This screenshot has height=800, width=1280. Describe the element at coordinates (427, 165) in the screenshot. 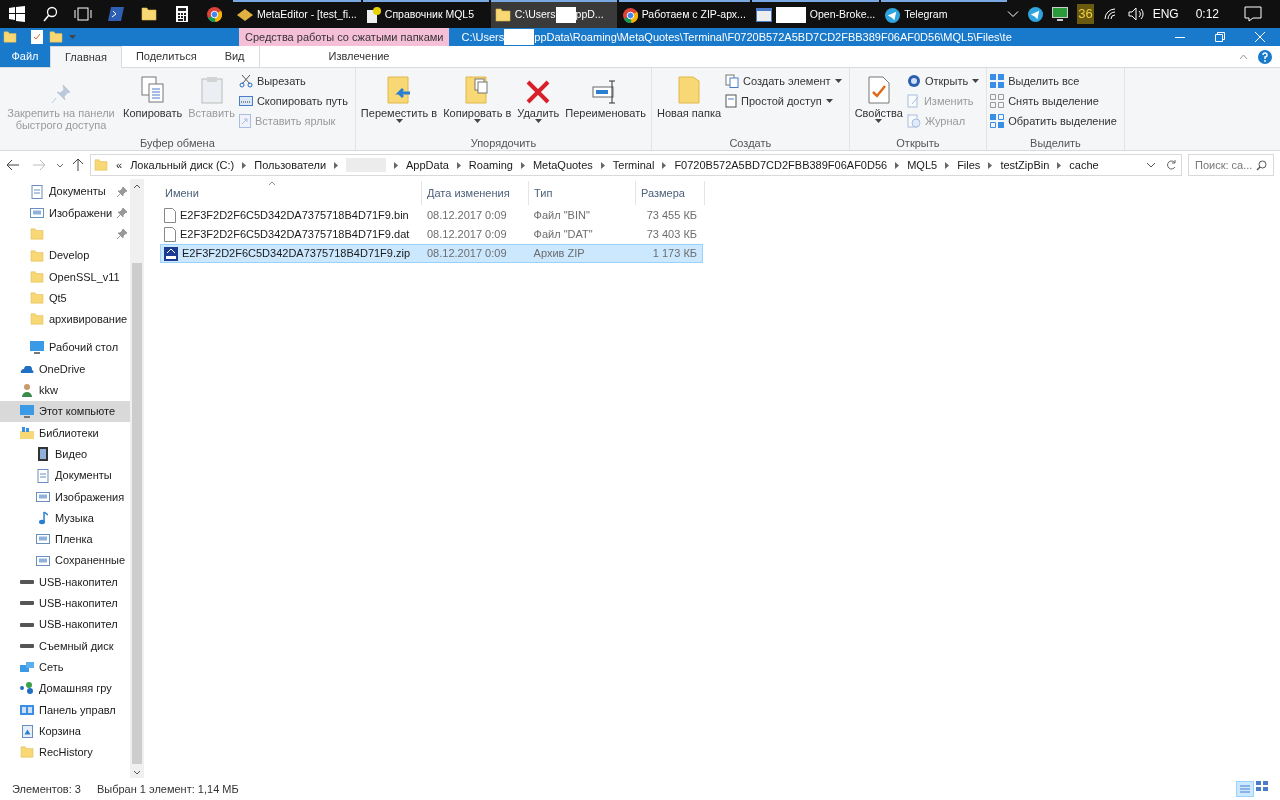

I see `breadcrumb-item: AppData` at that location.